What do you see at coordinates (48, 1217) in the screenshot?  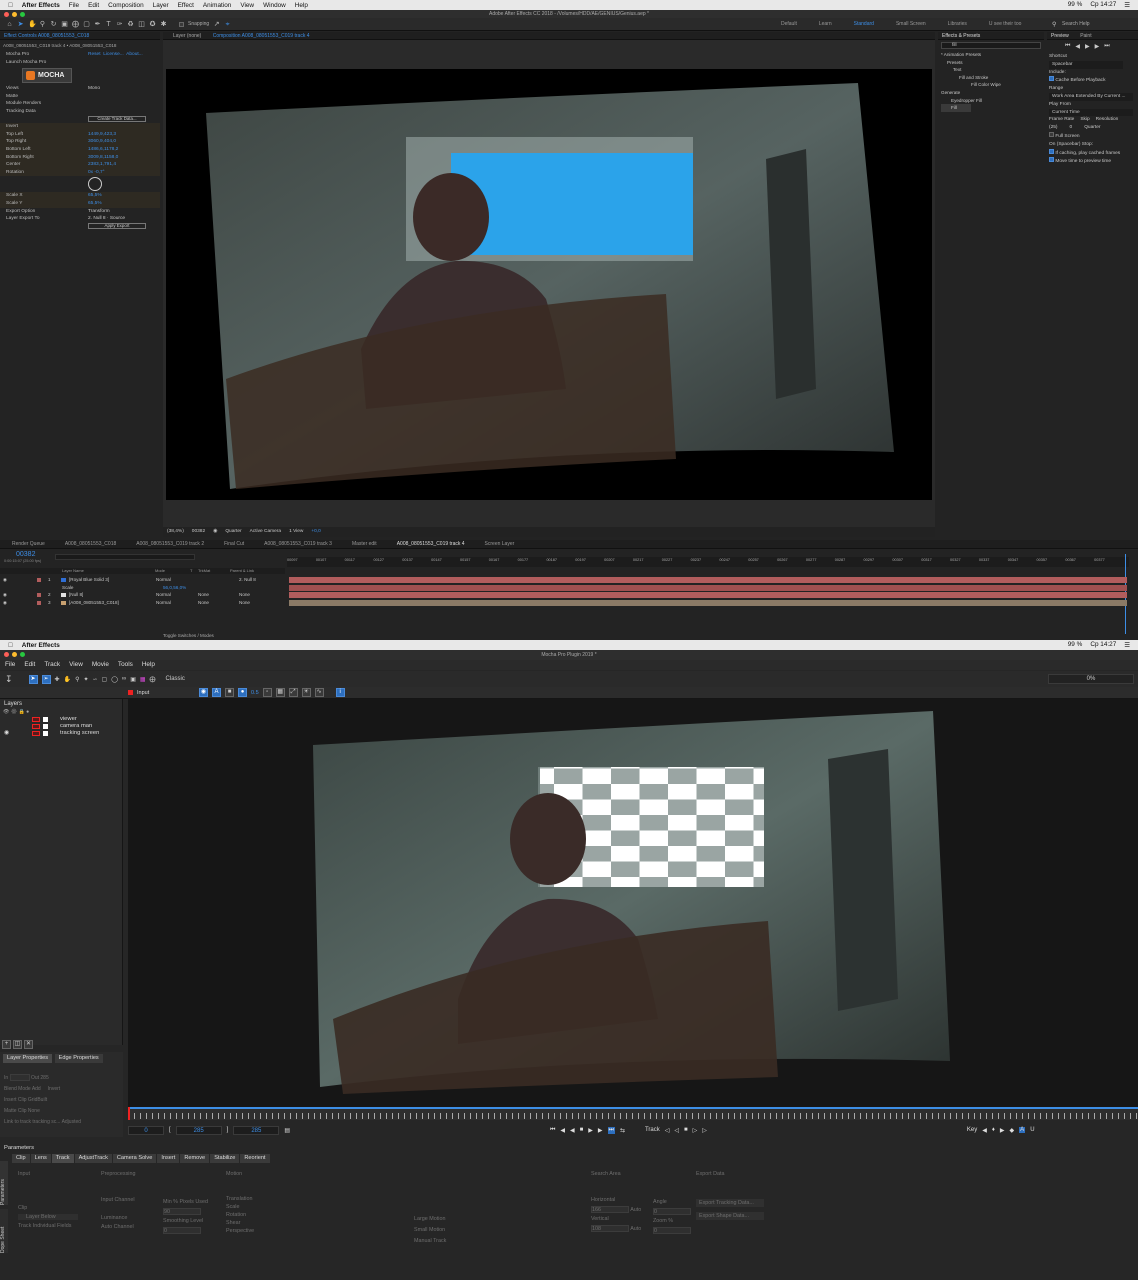 I see `layer-below-dropdown: Layer Below` at bounding box center [48, 1217].